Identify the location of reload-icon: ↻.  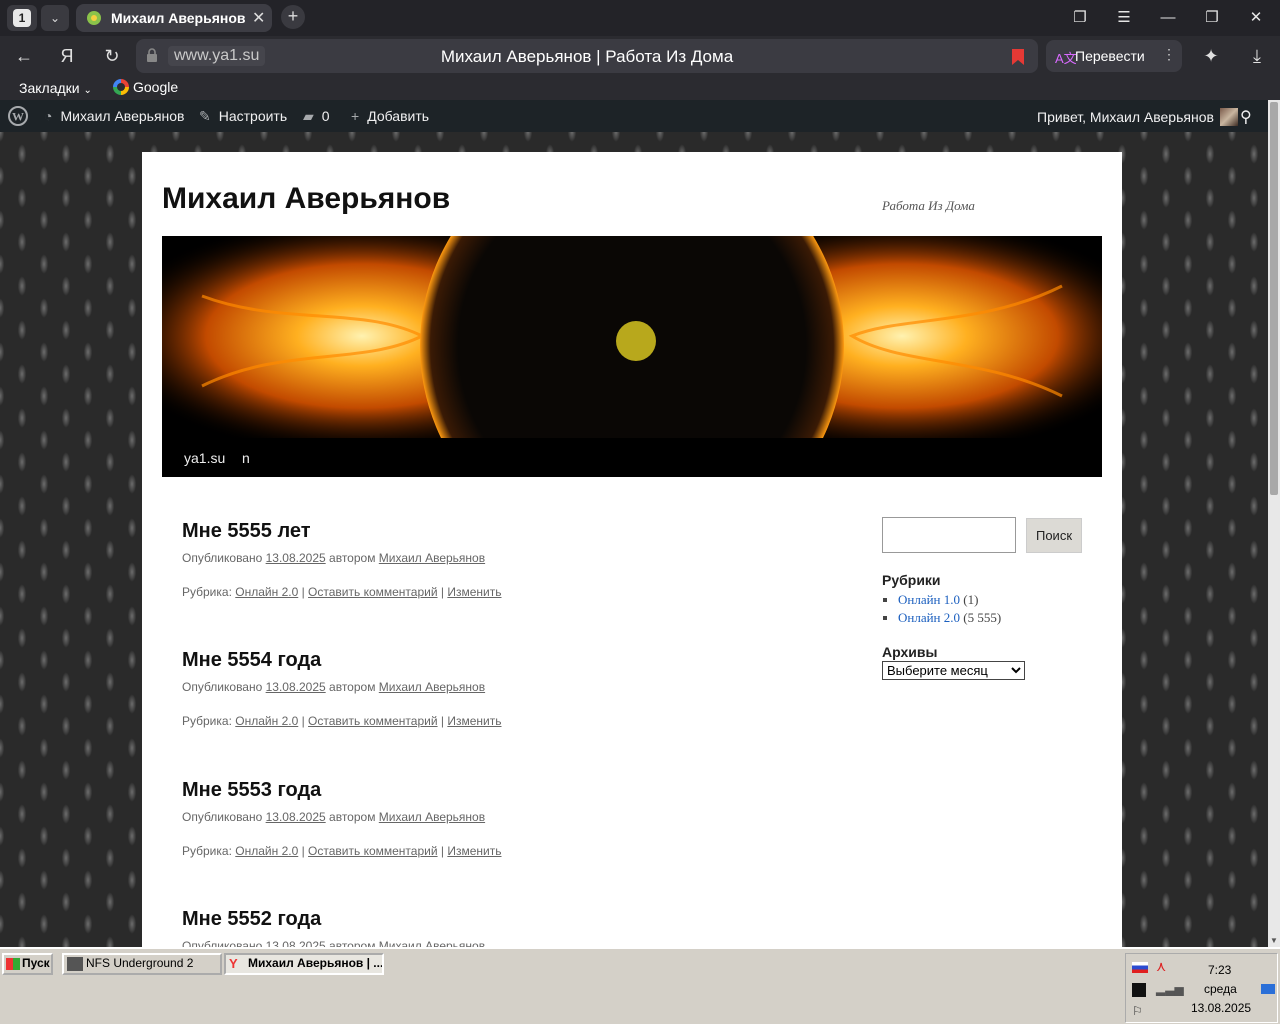
(112, 57).